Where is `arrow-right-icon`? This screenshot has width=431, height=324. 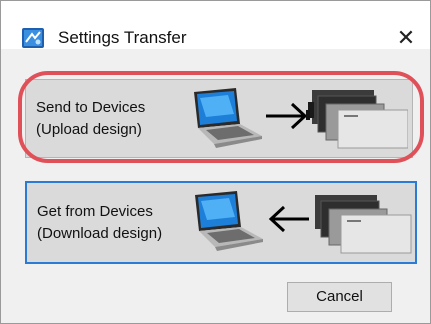 arrow-right-icon is located at coordinates (287, 116).